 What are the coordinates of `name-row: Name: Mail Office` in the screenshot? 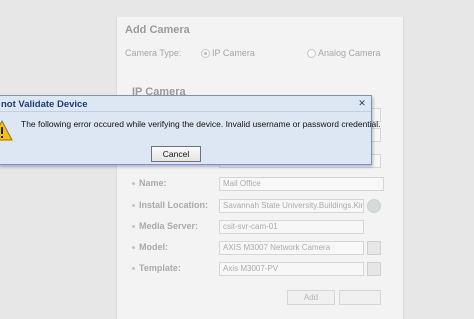 It's located at (254, 184).